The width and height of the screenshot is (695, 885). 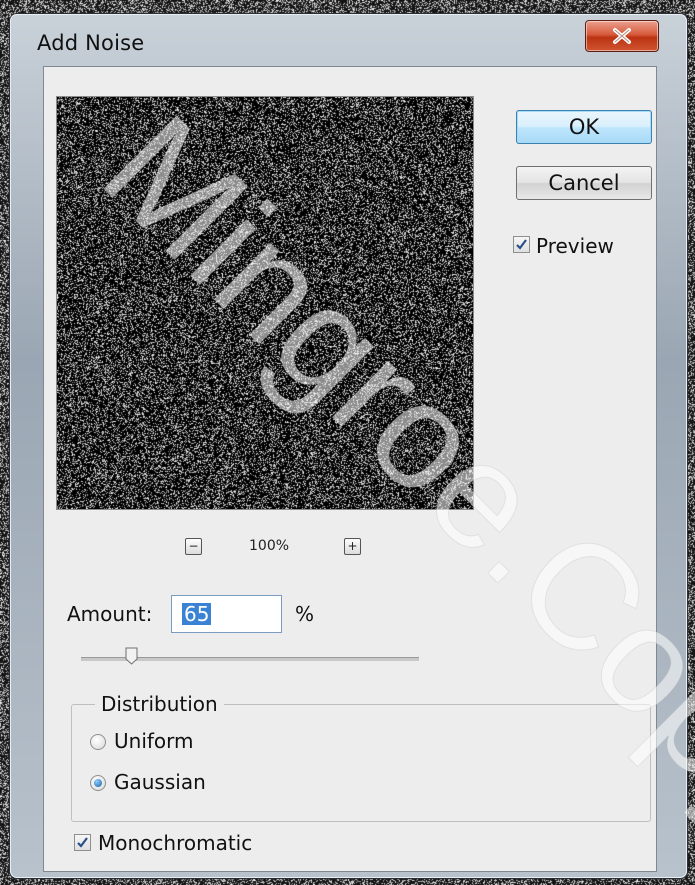 I want to click on radio-selected-indicator, so click(x=98, y=783).